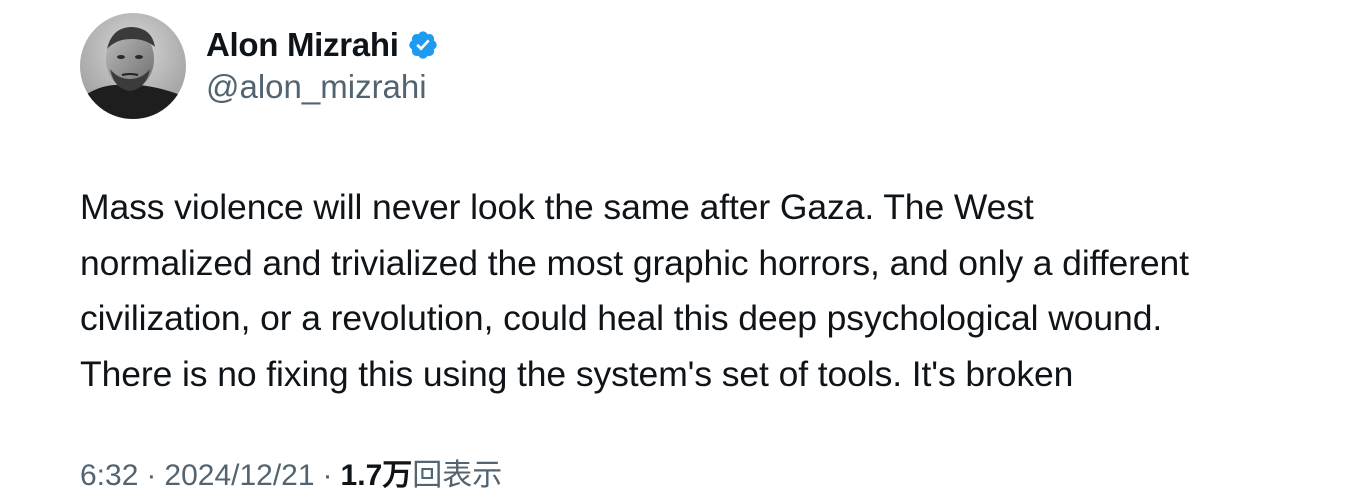 This screenshot has width=1365, height=502. What do you see at coordinates (377, 472) in the screenshot?
I see `views-count: 1.7万` at bounding box center [377, 472].